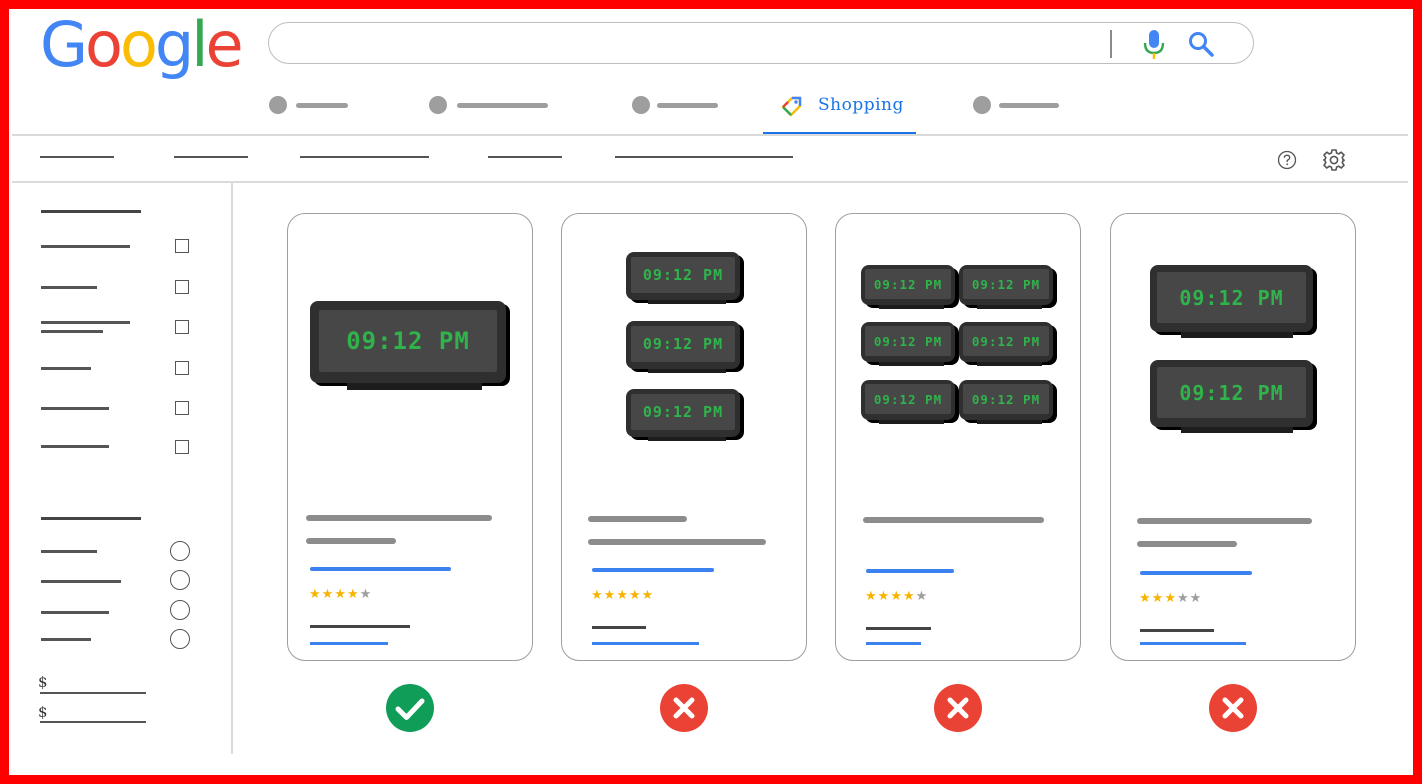 This screenshot has width=1422, height=784. Describe the element at coordinates (438, 105) in the screenshot. I see `tab-images-icon` at that location.